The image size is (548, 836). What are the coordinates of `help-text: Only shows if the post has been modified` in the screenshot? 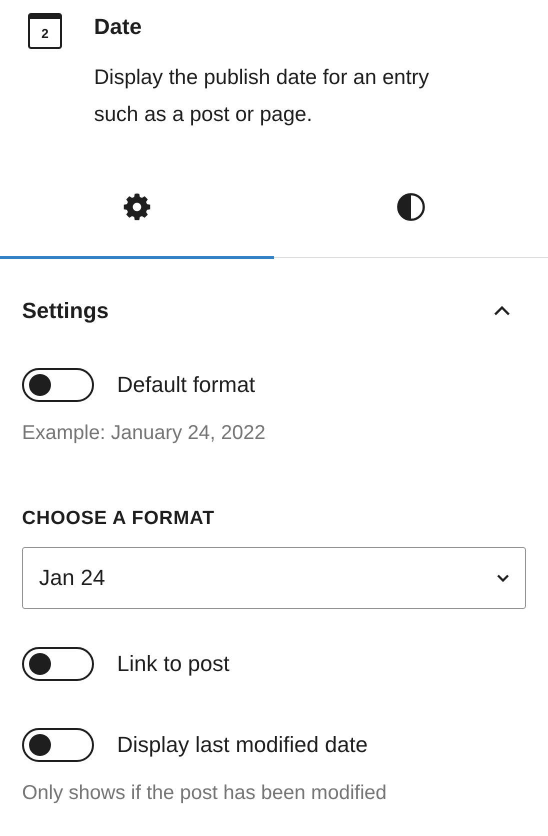 It's located at (205, 793).